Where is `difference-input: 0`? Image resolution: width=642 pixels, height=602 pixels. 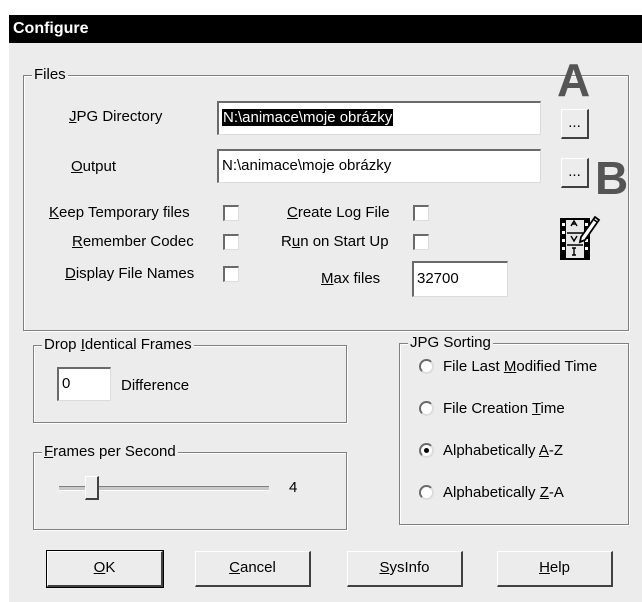
difference-input: 0 is located at coordinates (84, 384).